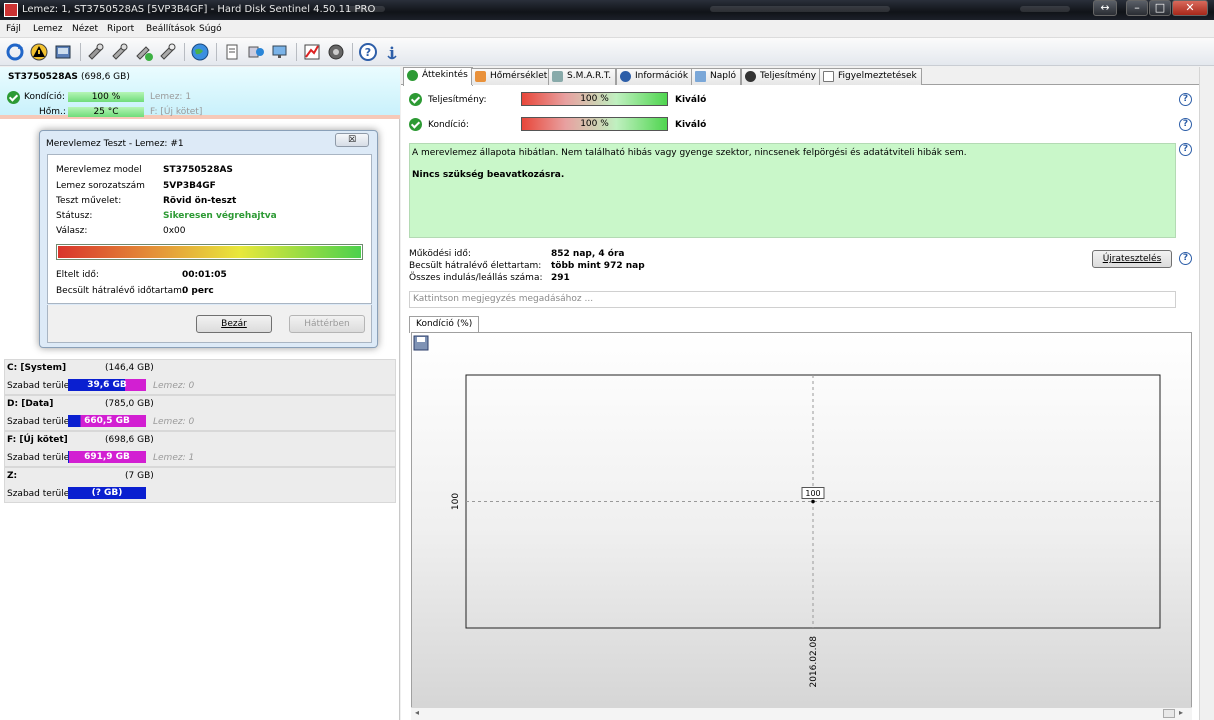 The image size is (1214, 720). What do you see at coordinates (232, 52) in the screenshot?
I see `document-icon` at bounding box center [232, 52].